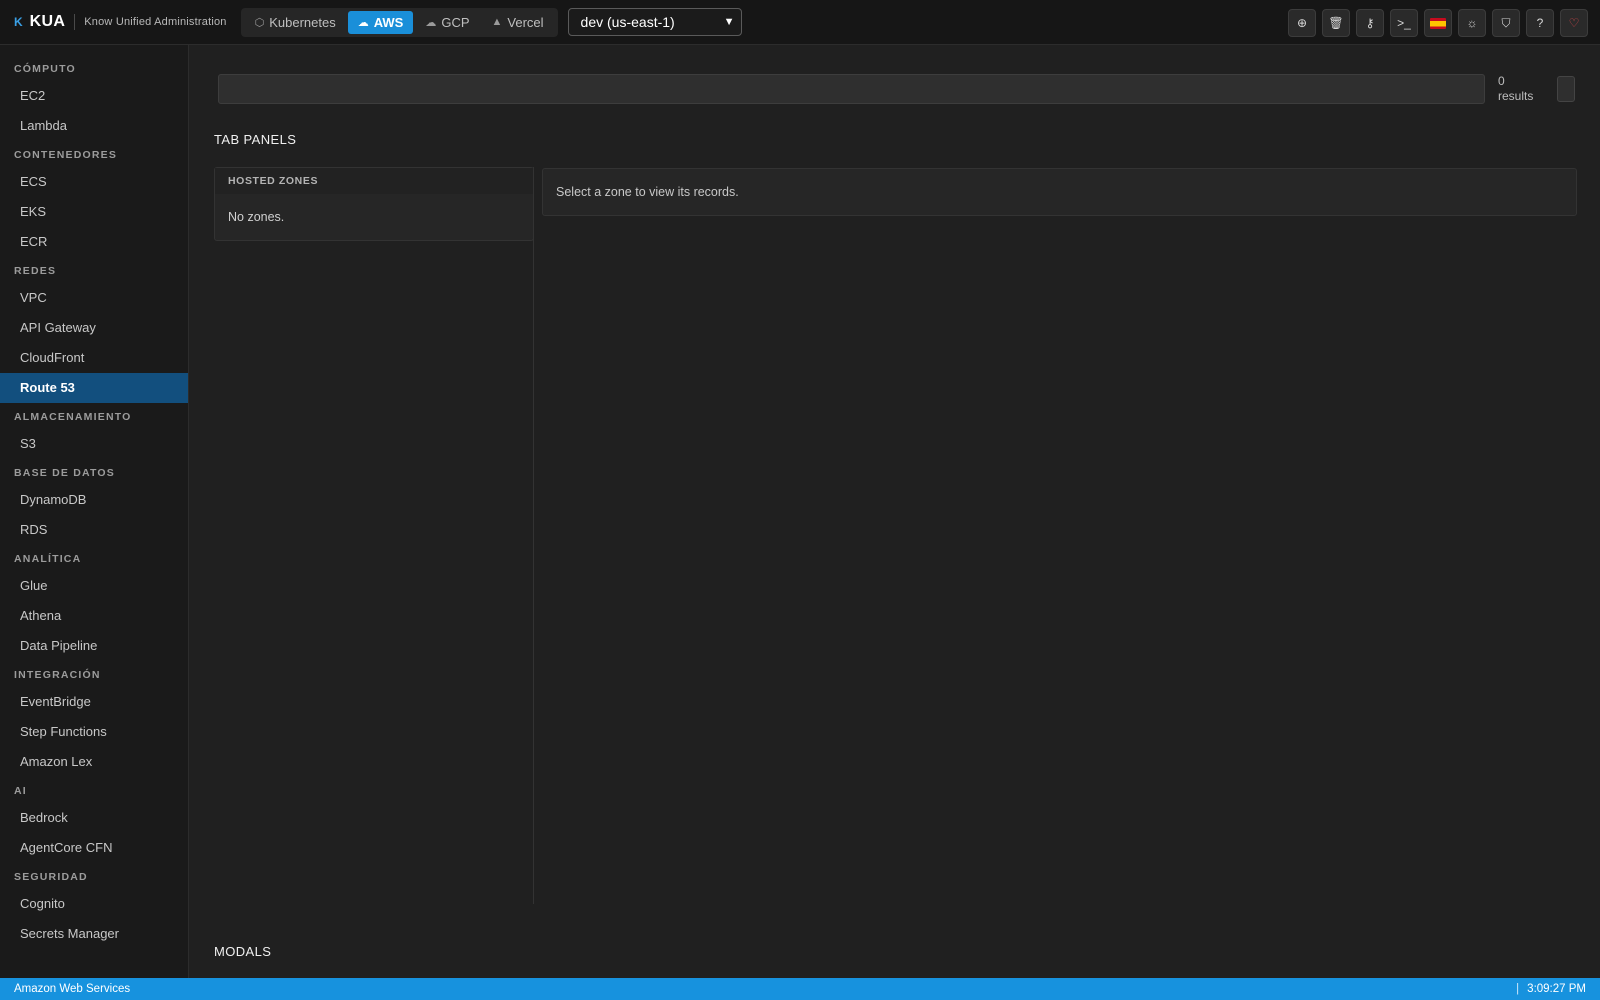 The image size is (1600, 1000). I want to click on sidebar-section-title: REDES, so click(35, 271).